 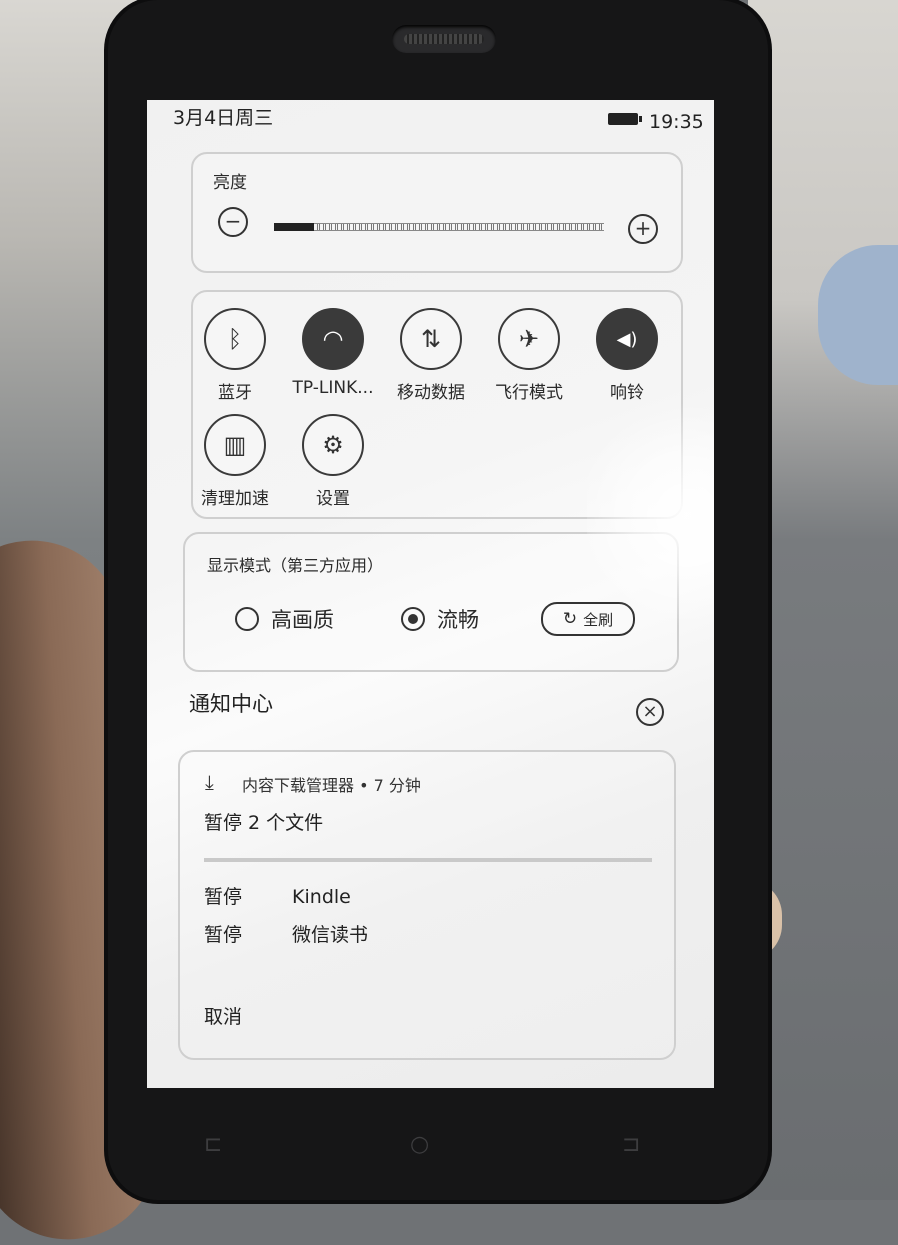 I want to click on notification-heading: 暂停 2 个文件, so click(x=264, y=823).